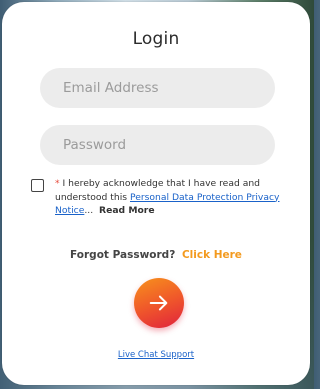 Image resolution: width=320 pixels, height=389 pixels. I want to click on live-chat-link: Live Chat Support, so click(156, 355).